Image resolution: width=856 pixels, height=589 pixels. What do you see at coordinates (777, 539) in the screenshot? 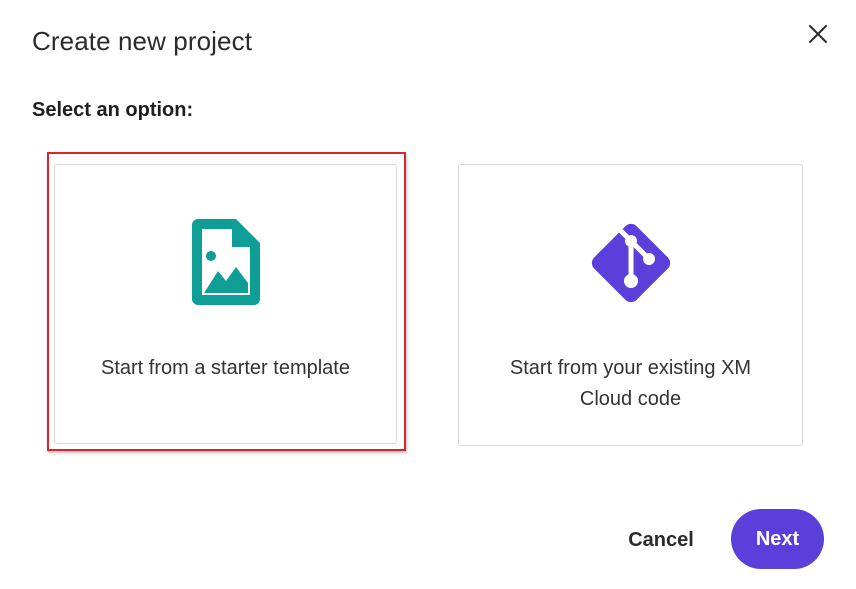
I see `next-button: Next` at bounding box center [777, 539].